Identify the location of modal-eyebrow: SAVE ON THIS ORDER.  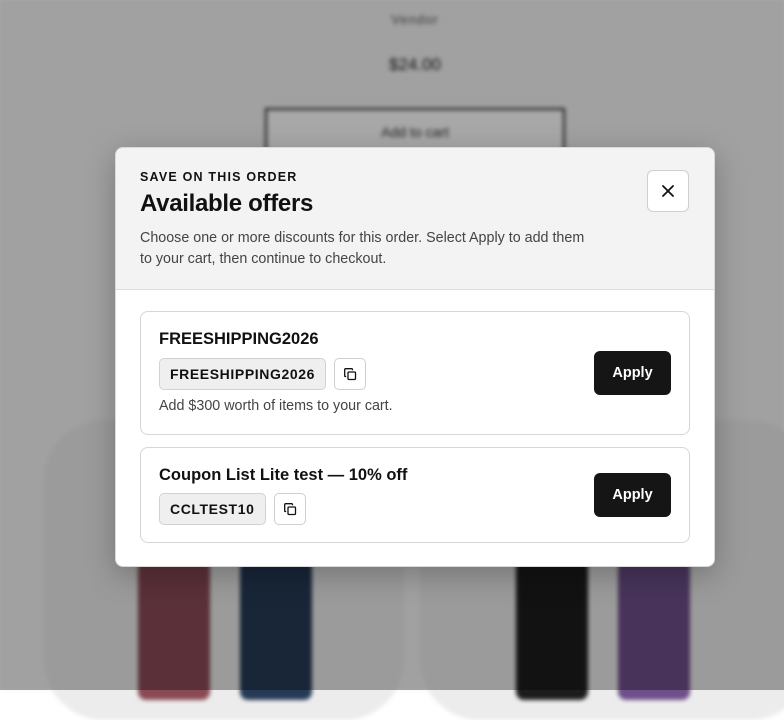
(219, 177).